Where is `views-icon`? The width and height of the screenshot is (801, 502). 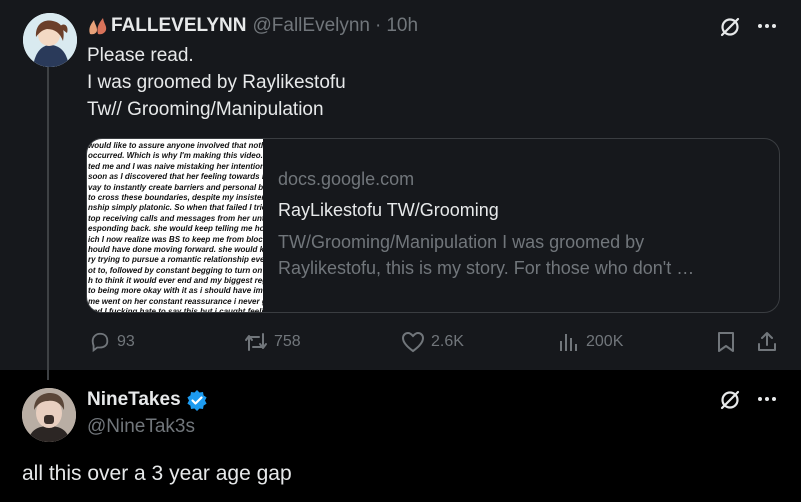 views-icon is located at coordinates (568, 342).